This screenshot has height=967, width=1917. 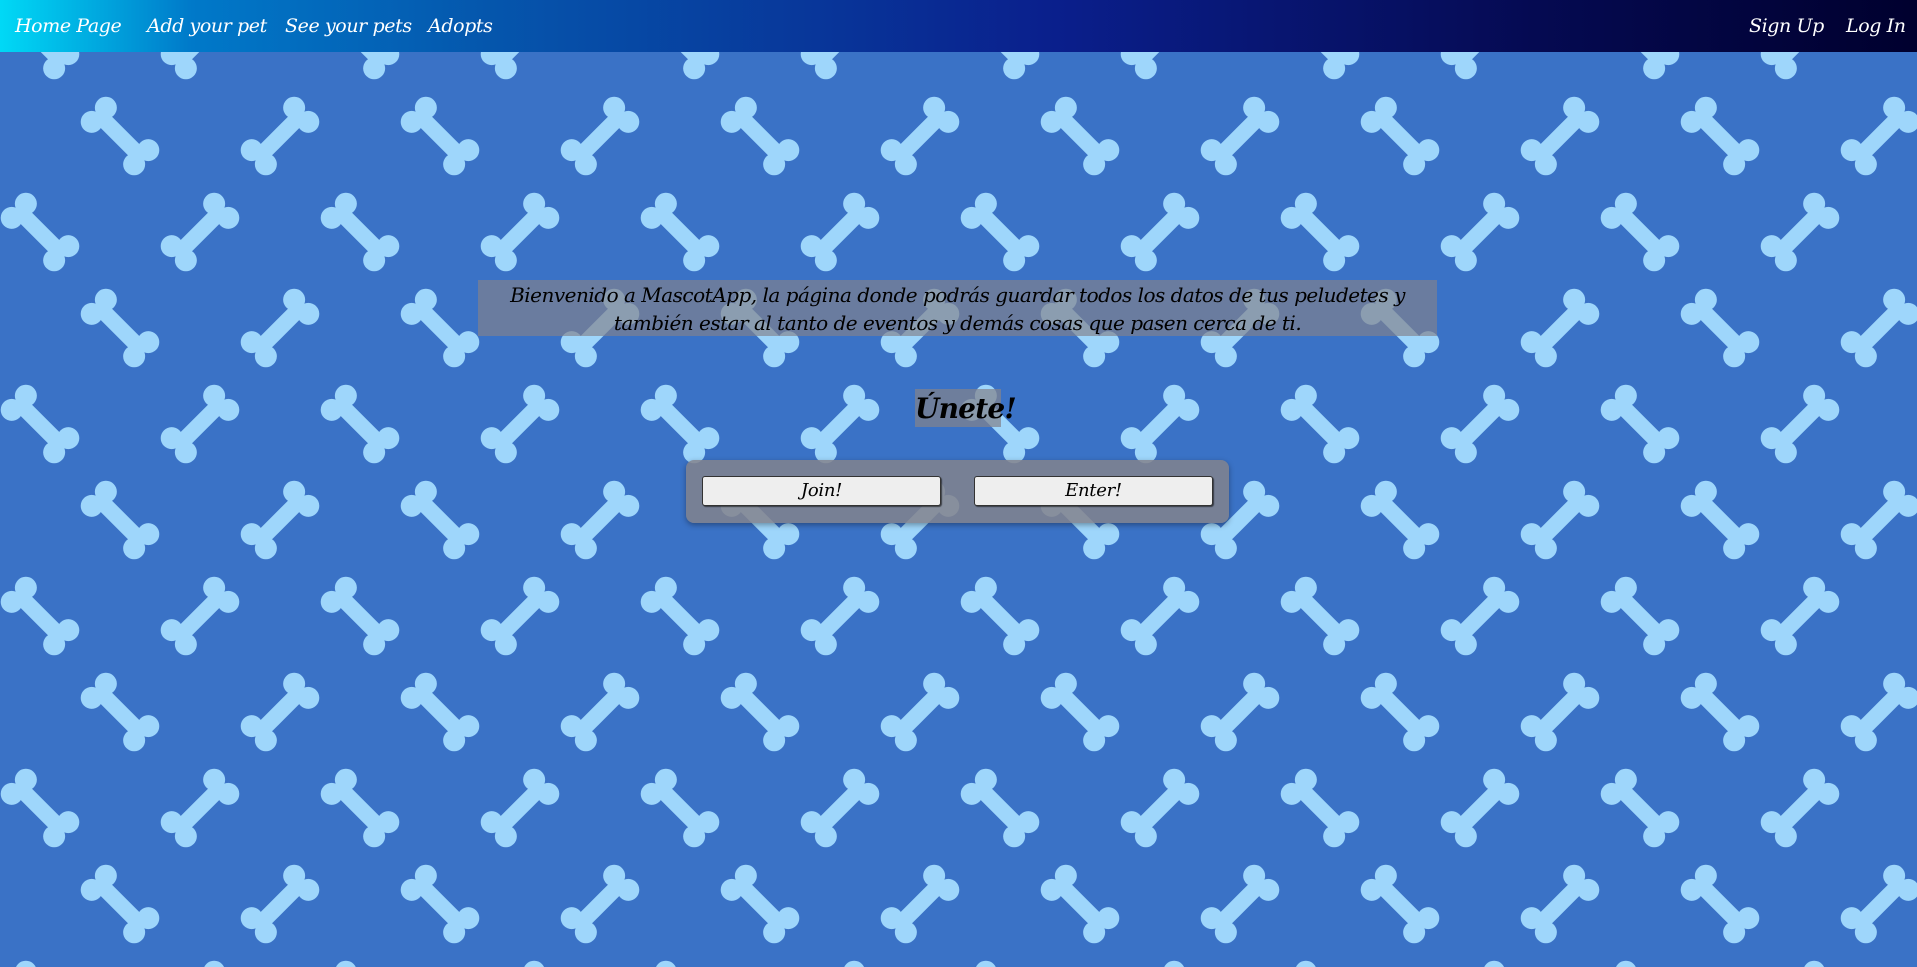 I want to click on nav-log-in-link: Log In, so click(x=1876, y=26).